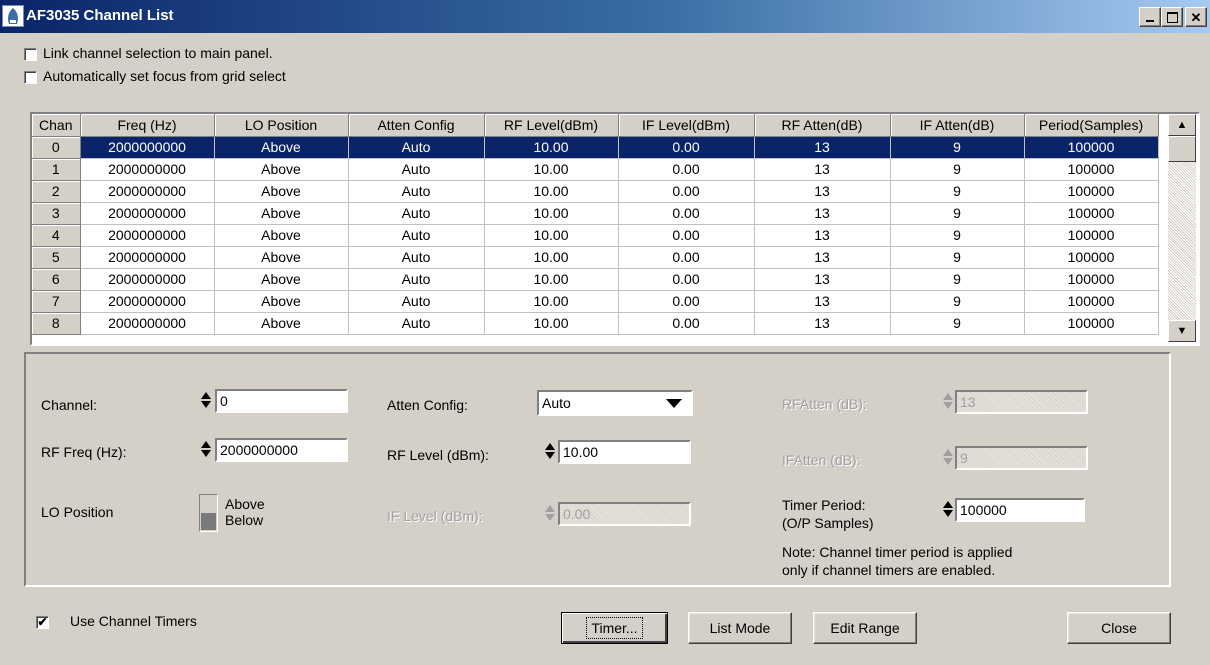 This screenshot has height=665, width=1210. I want to click on table-row: 4 2000000000 Above Auto 10.00 0.00 13 9 100000, so click(595, 235).